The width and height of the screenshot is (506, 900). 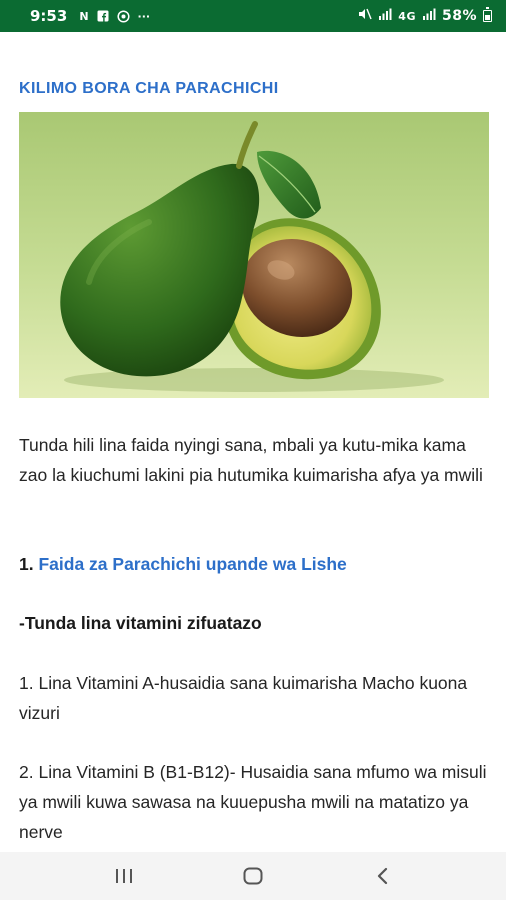 What do you see at coordinates (385, 16) in the screenshot?
I see `signal-icon` at bounding box center [385, 16].